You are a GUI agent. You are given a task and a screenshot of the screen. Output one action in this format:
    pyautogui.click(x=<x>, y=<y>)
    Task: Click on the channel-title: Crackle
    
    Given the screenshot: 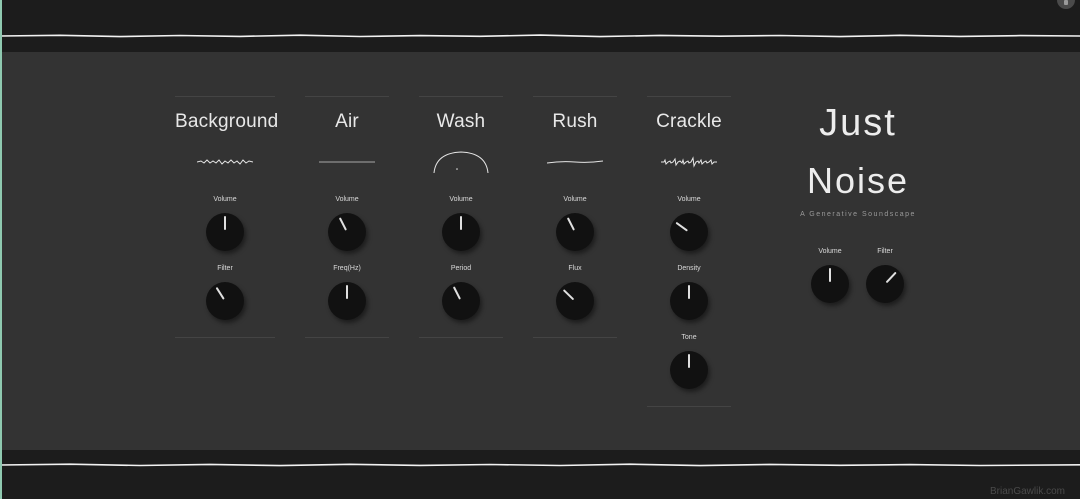 What is the action you would take?
    pyautogui.click(x=689, y=121)
    